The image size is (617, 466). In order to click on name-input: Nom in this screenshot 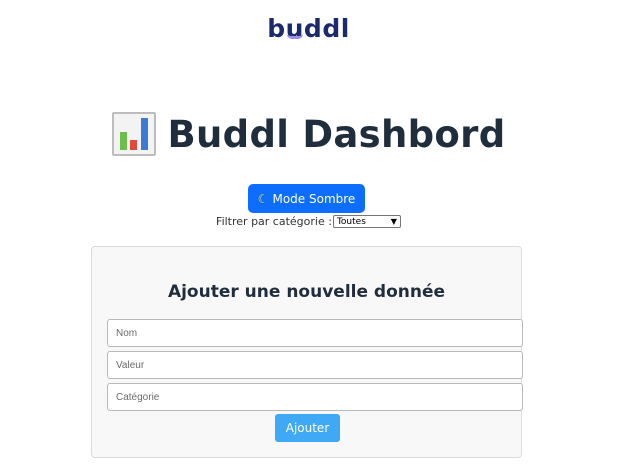, I will do `click(315, 333)`.